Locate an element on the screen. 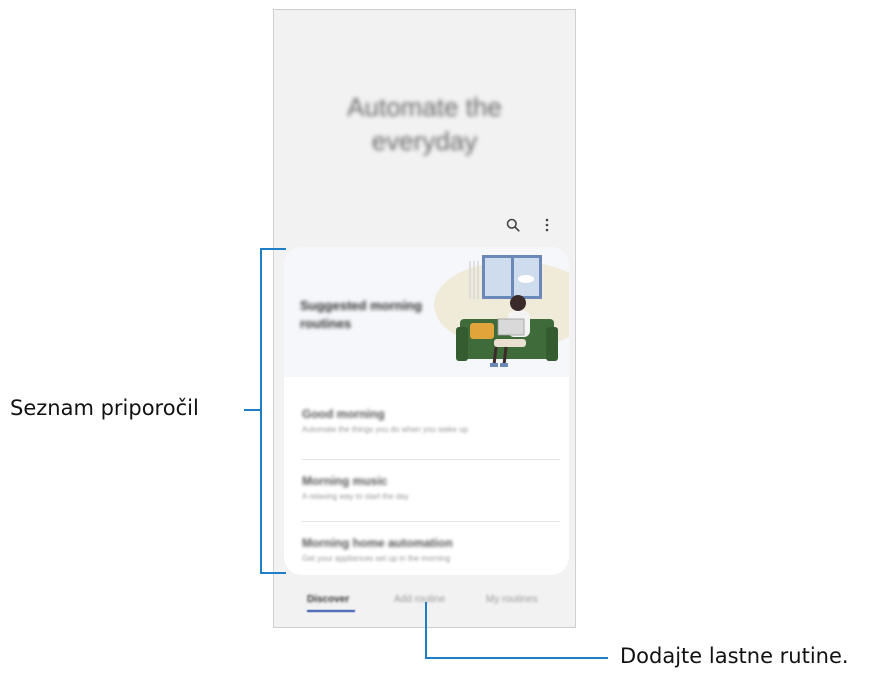 The height and width of the screenshot is (673, 881). top-toolbar is located at coordinates (530, 225).